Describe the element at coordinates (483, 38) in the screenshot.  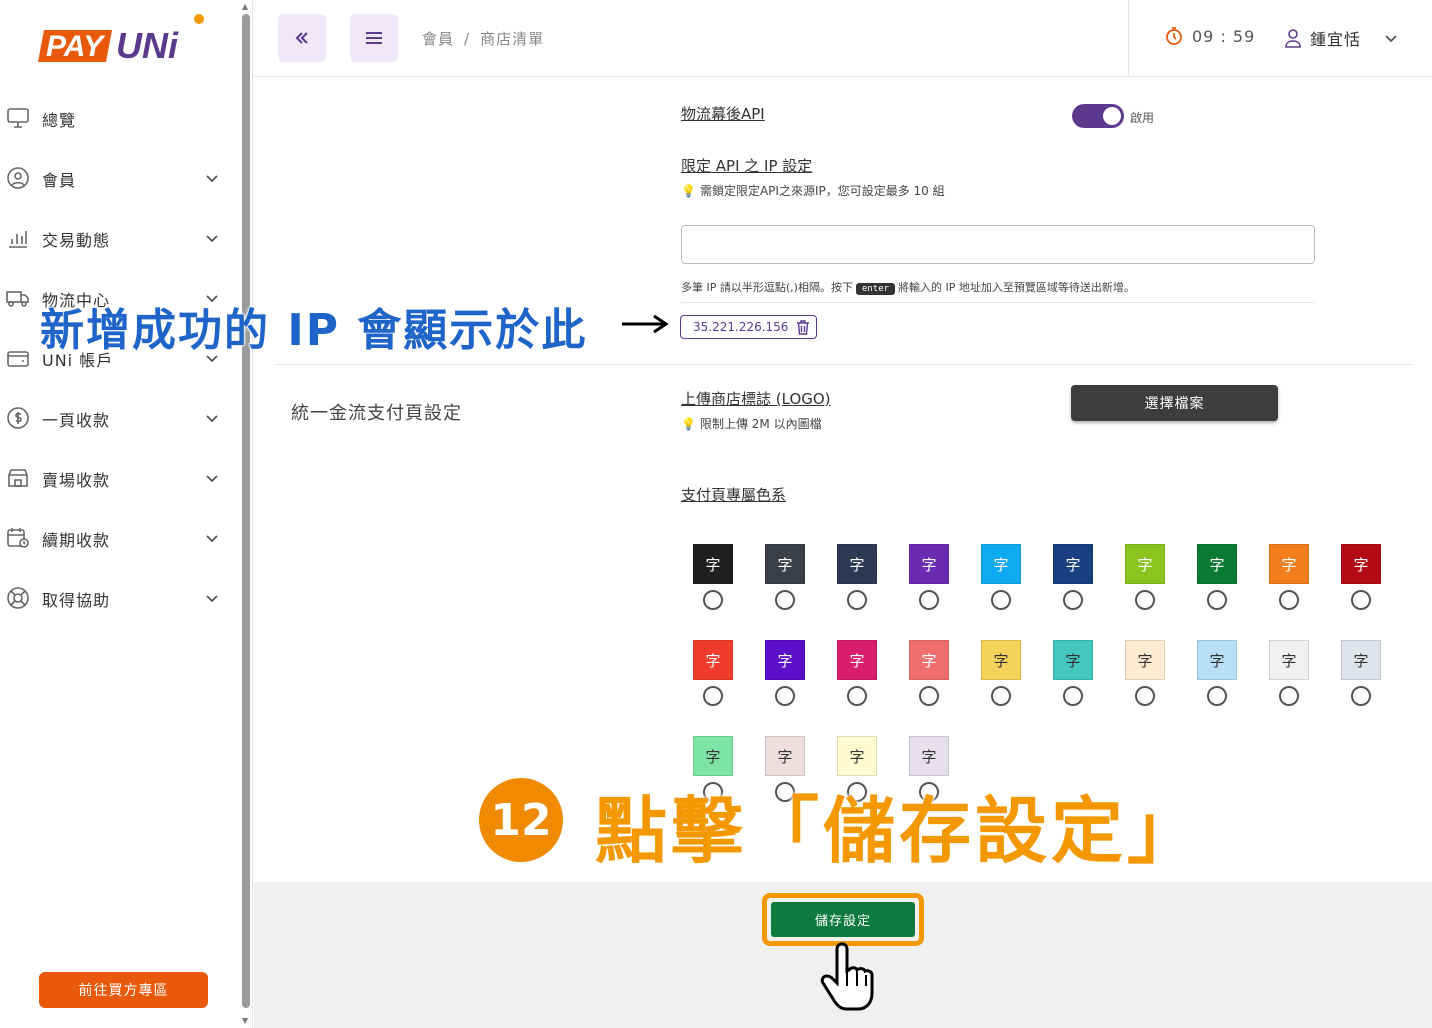
I see `breadcrumb: 會員 / 商店清單` at that location.